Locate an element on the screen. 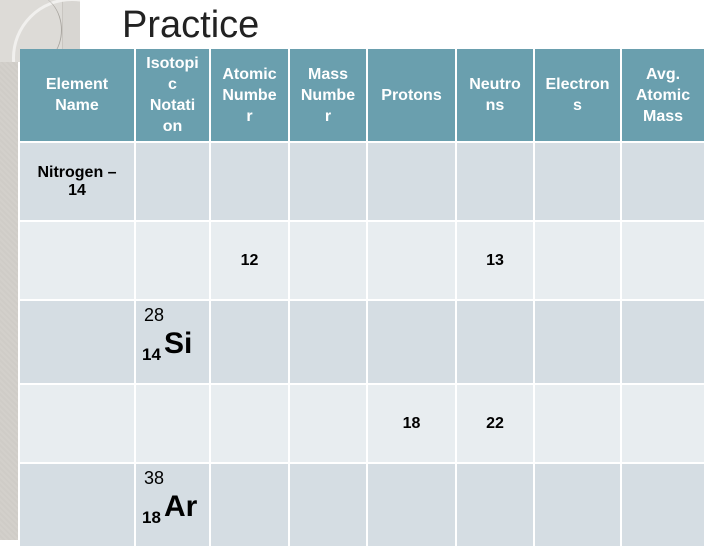 Image resolution: width=720 pixels, height=548 pixels. cell-atomic-number: 12 is located at coordinates (249, 260).